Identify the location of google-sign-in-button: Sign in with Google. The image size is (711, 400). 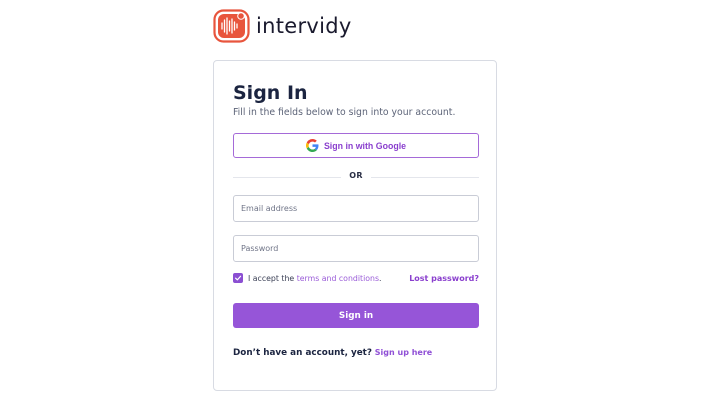
(356, 145).